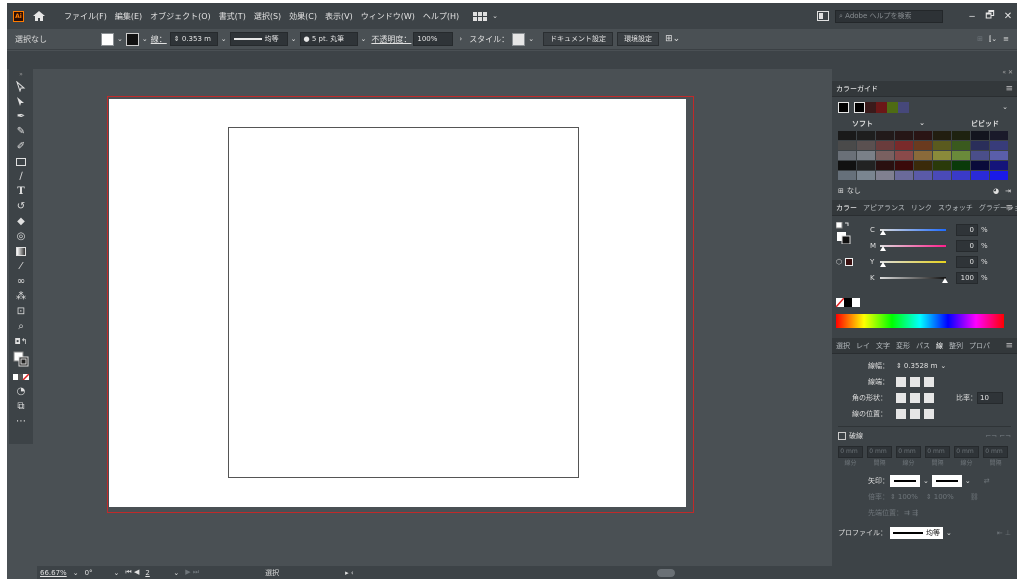 This screenshot has height=583, width=1024. Describe the element at coordinates (21, 421) in the screenshot. I see `more-tools-icon: ⋯` at that location.